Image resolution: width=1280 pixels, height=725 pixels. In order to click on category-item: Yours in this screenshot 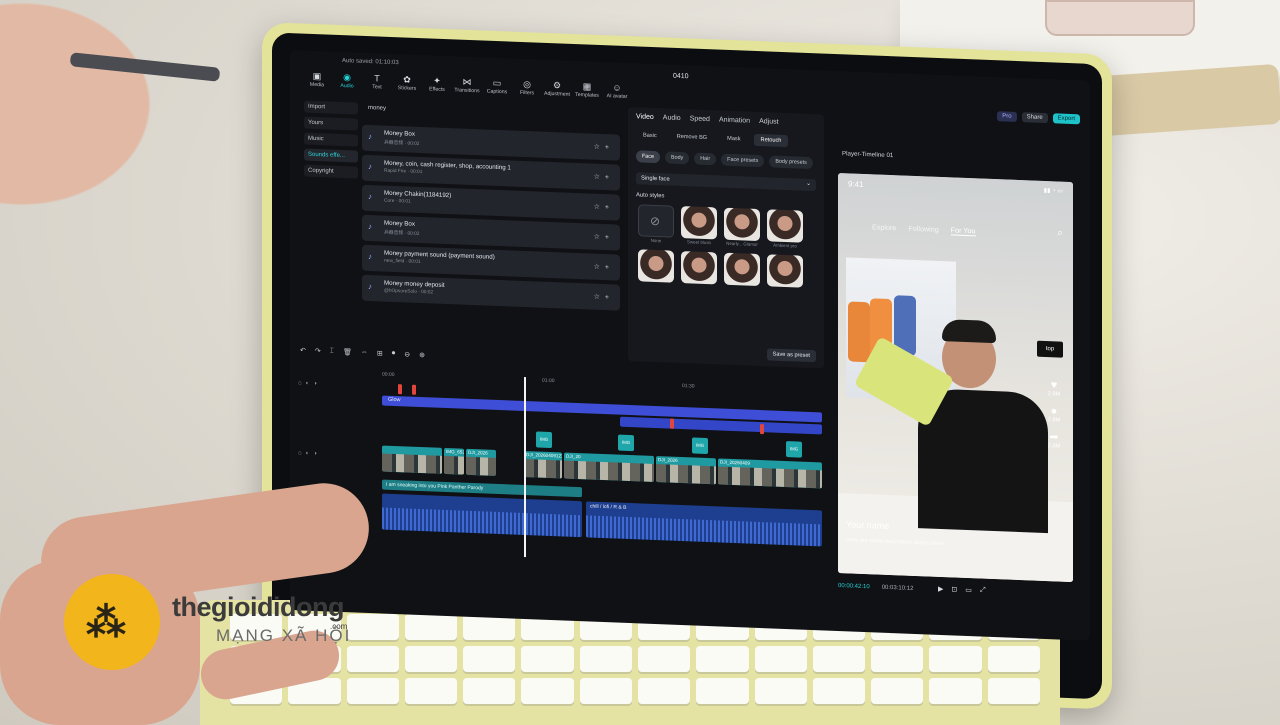, I will do `click(331, 123)`.